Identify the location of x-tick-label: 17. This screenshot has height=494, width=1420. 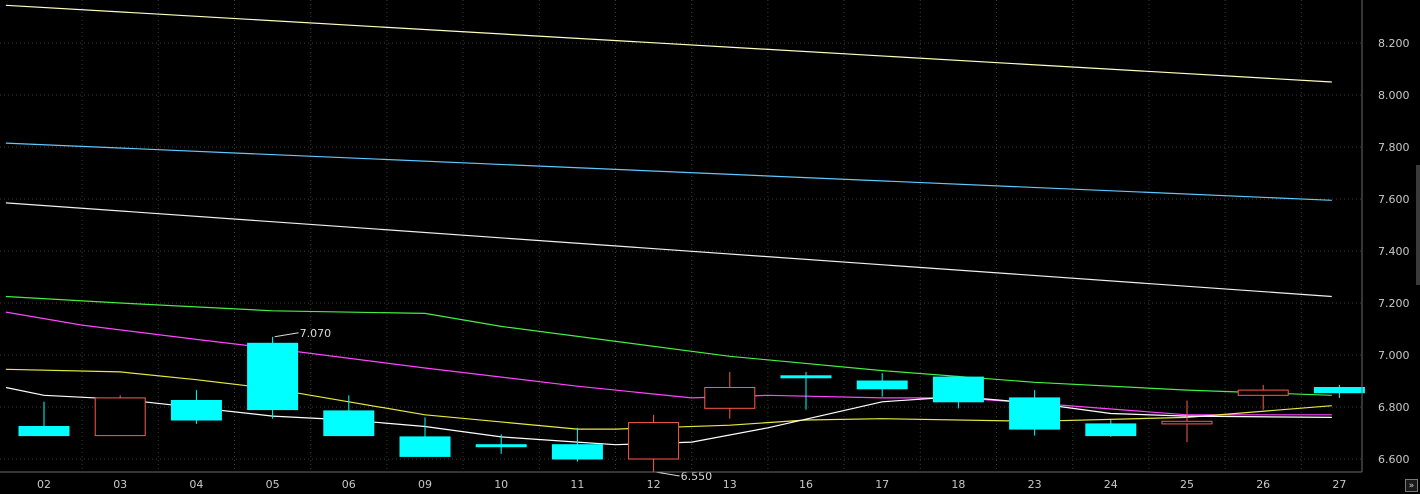
(882, 484).